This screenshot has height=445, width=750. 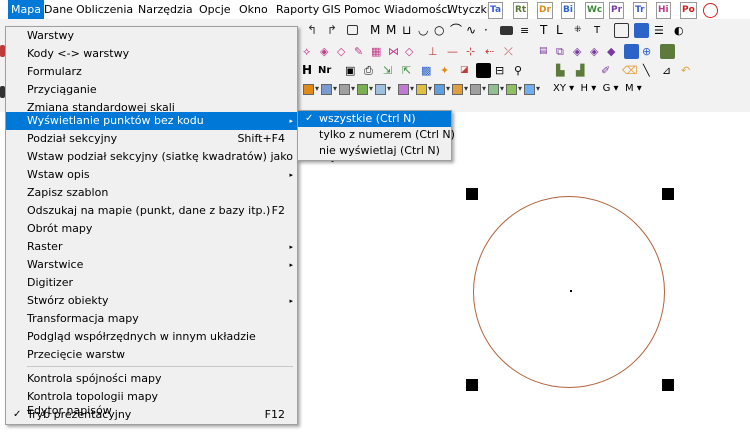 I want to click on menu-item-raster: Raster ▸, so click(x=151, y=247).